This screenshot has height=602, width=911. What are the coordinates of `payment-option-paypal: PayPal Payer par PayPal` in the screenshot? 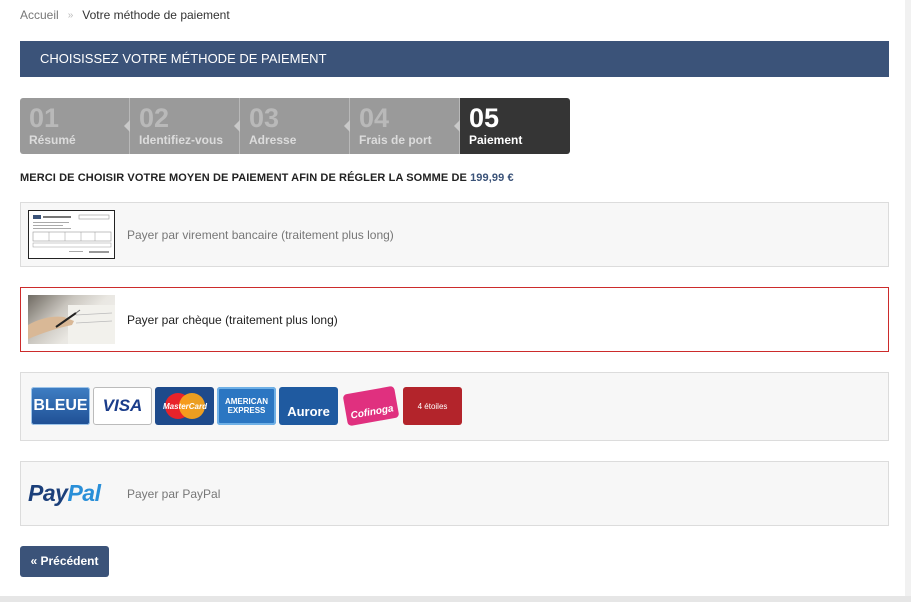 It's located at (454, 493).